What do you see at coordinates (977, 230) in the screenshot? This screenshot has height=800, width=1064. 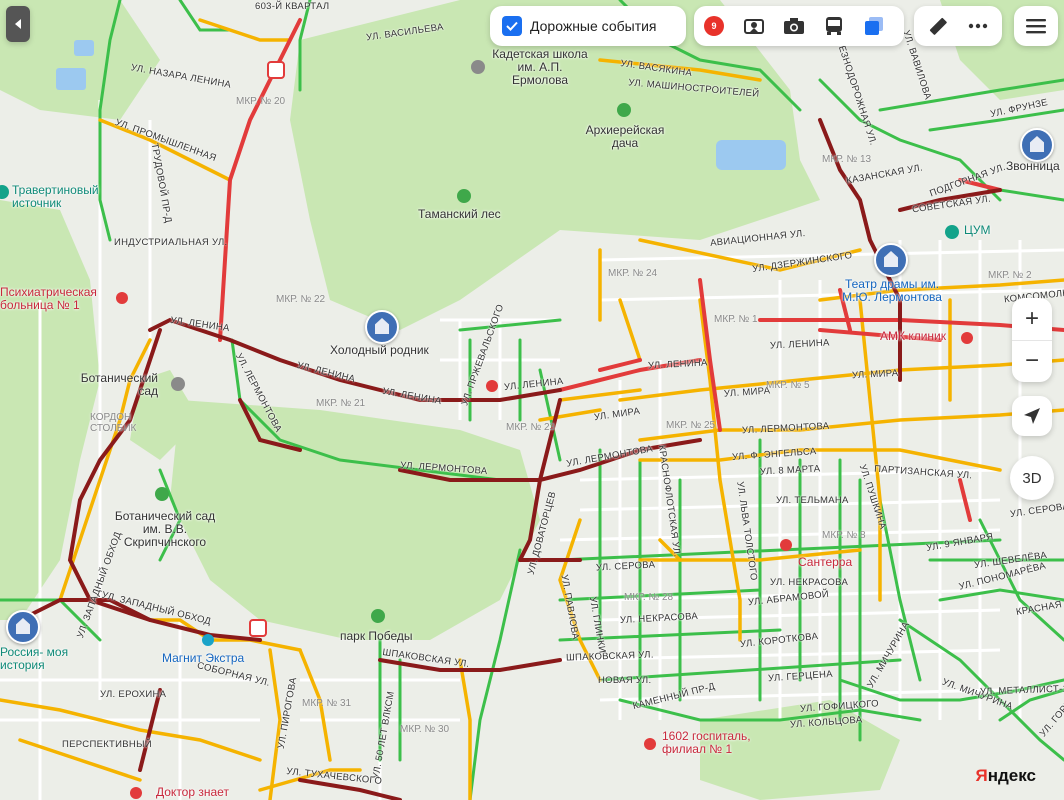 I see `poi-tsum: ЦУМ` at bounding box center [977, 230].